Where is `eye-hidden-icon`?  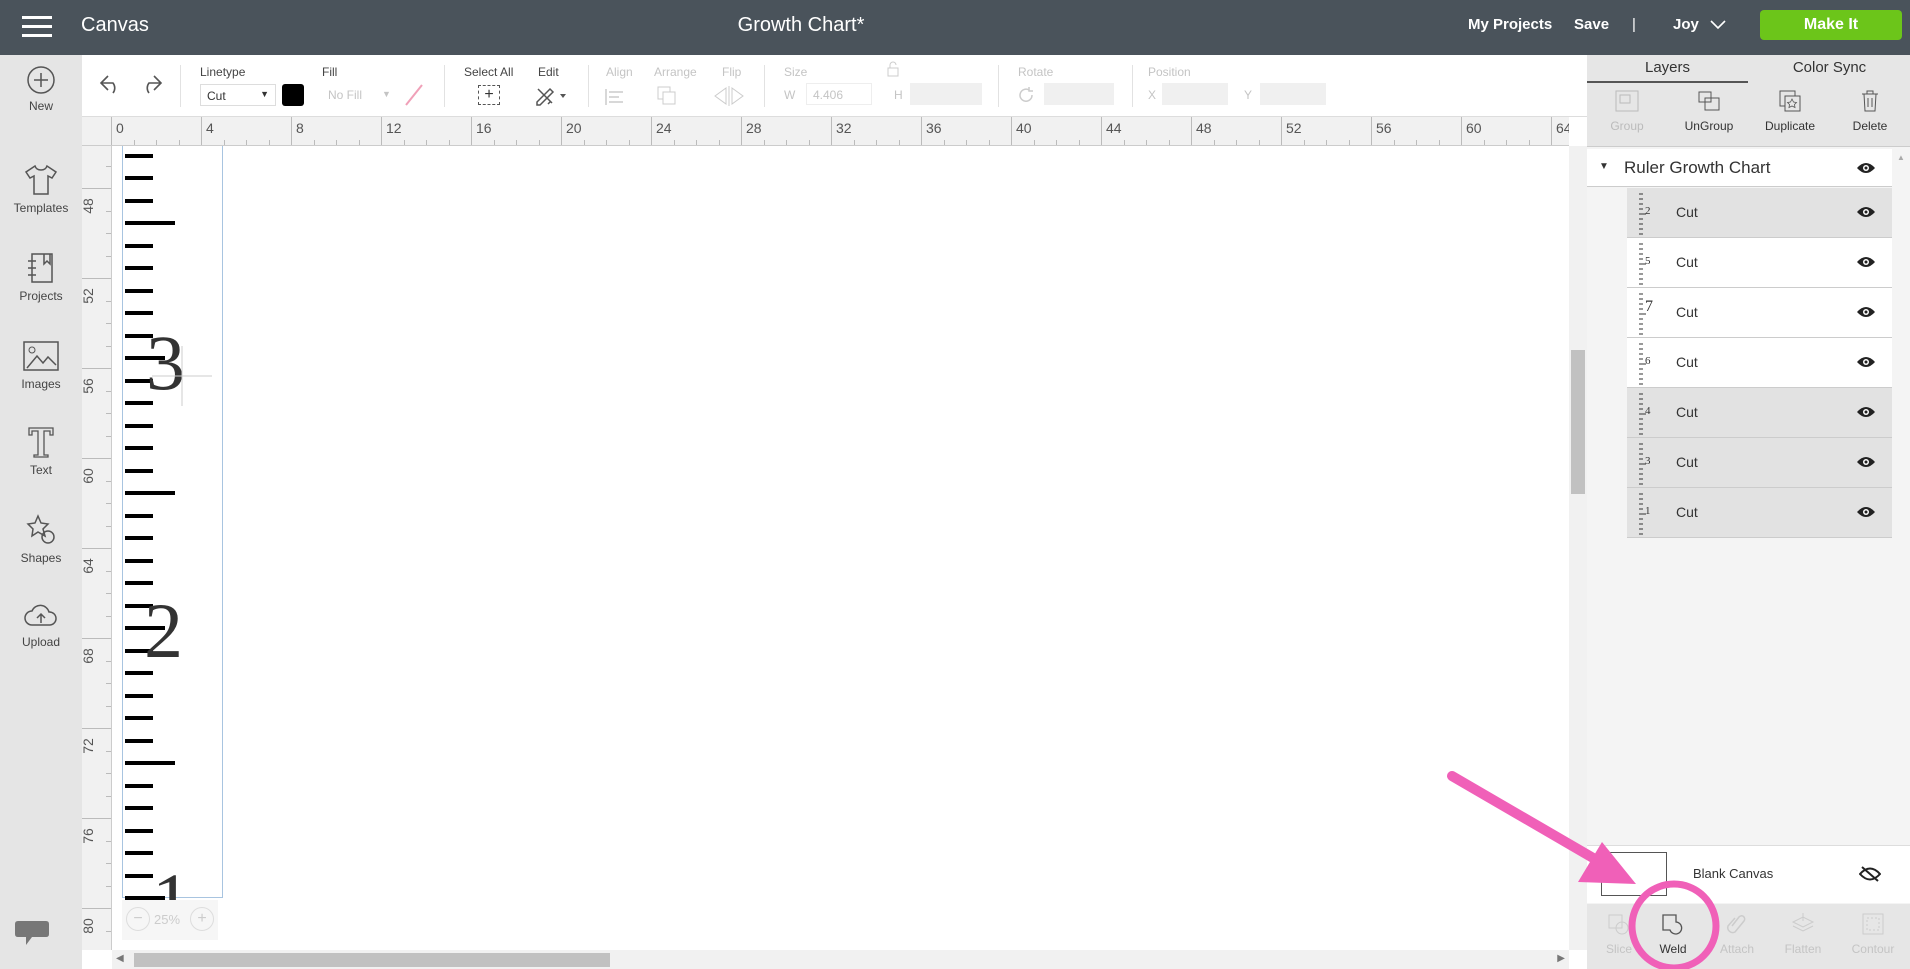
eye-hidden-icon is located at coordinates (1870, 874).